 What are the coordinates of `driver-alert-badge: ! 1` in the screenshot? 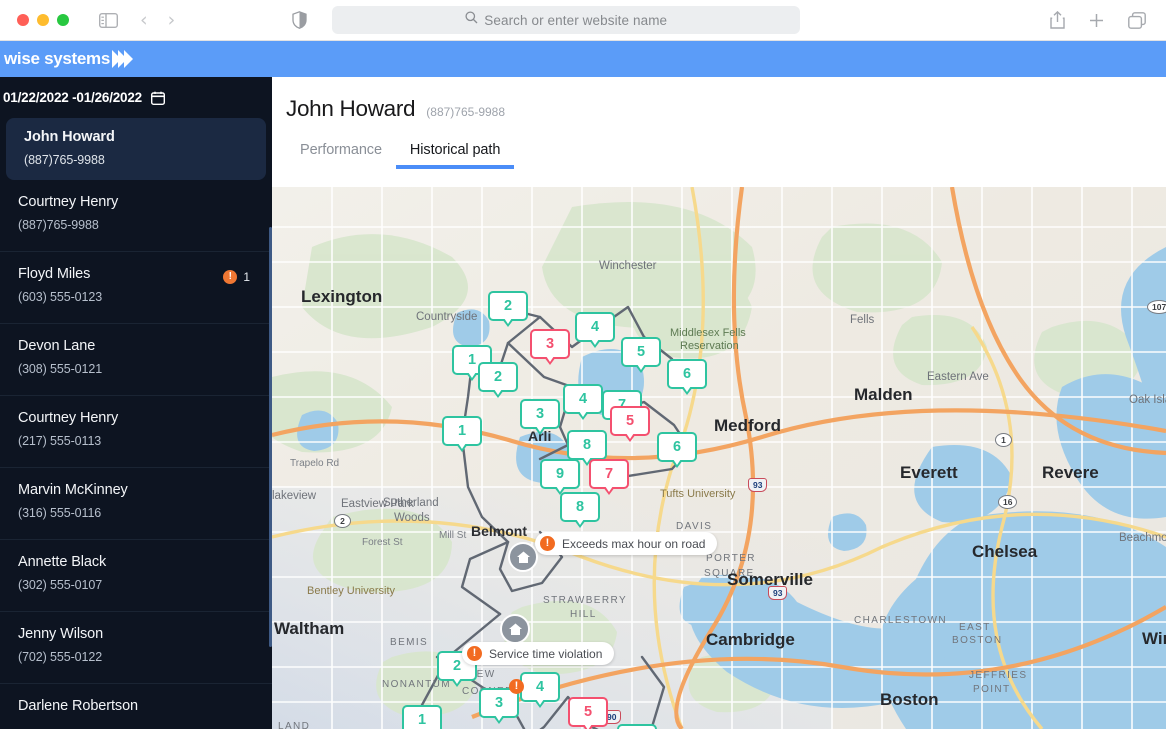 It's located at (236, 277).